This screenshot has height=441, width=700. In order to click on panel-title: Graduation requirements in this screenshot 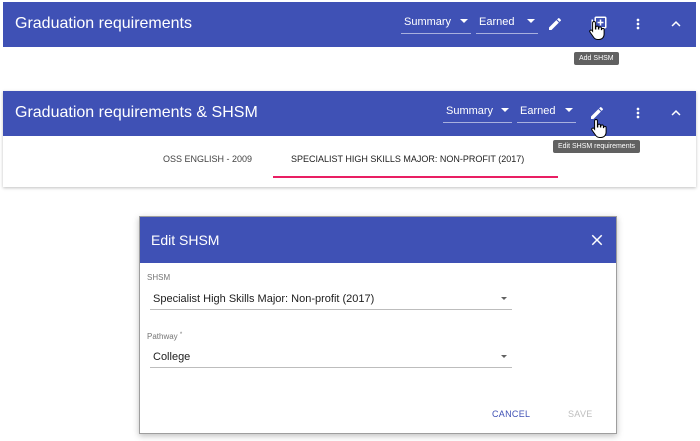, I will do `click(103, 23)`.